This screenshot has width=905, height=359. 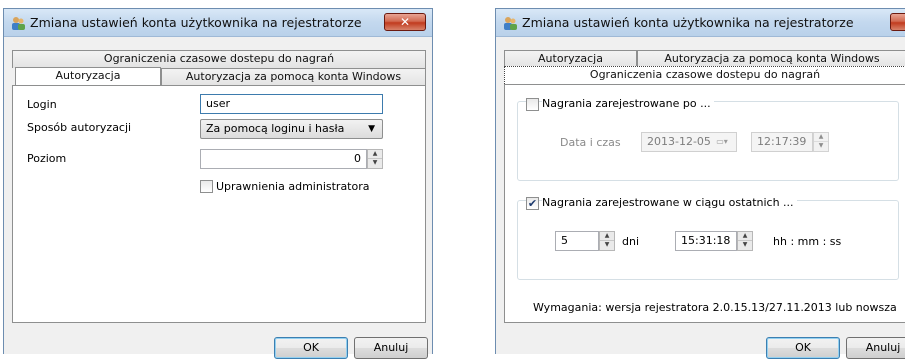 I want to click on duration-input: 15:31:18, so click(x=706, y=241).